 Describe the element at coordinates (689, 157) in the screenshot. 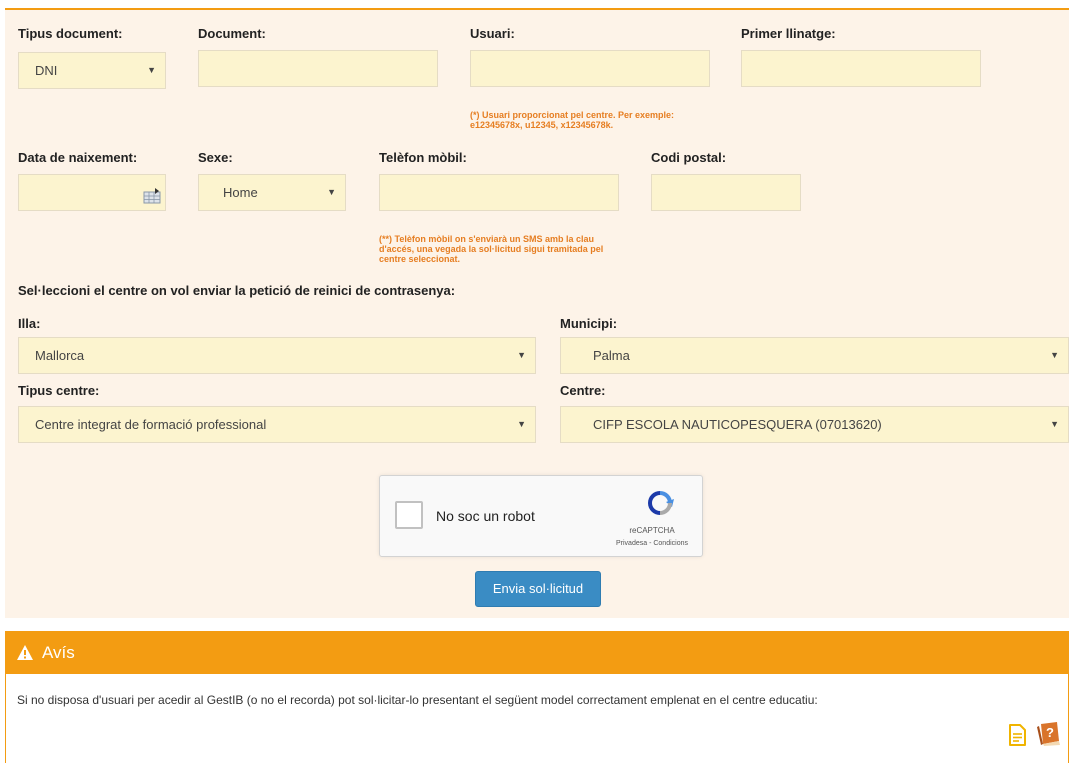

I see `postal-label: Codi postal:` at that location.